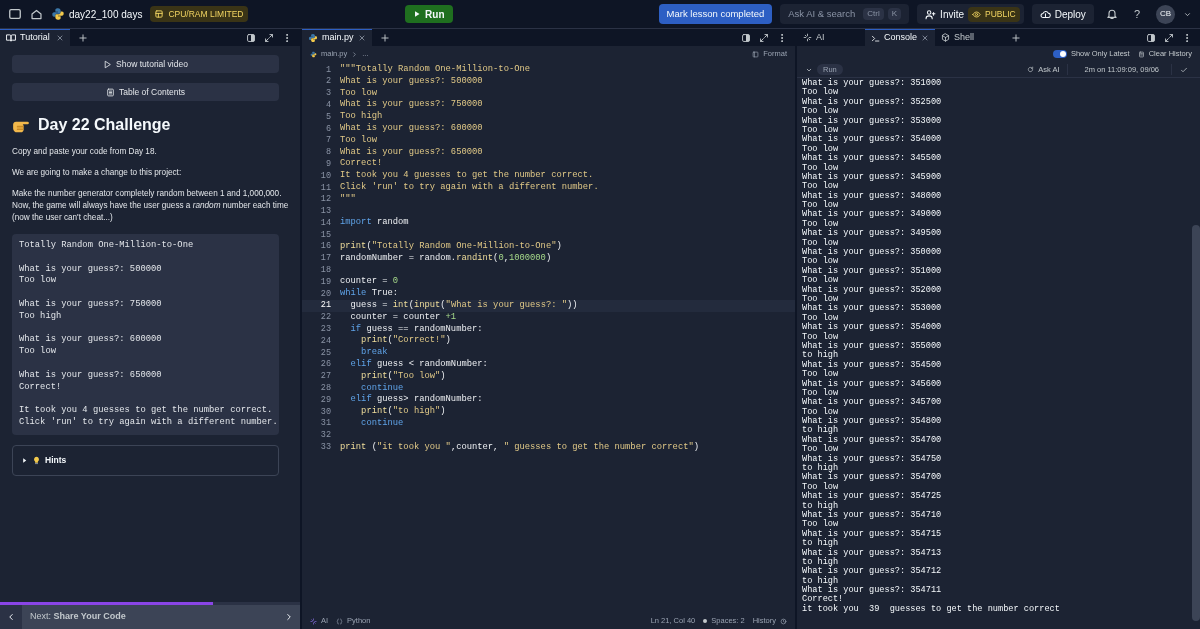  What do you see at coordinates (36, 14) in the screenshot?
I see `home-icon` at bounding box center [36, 14].